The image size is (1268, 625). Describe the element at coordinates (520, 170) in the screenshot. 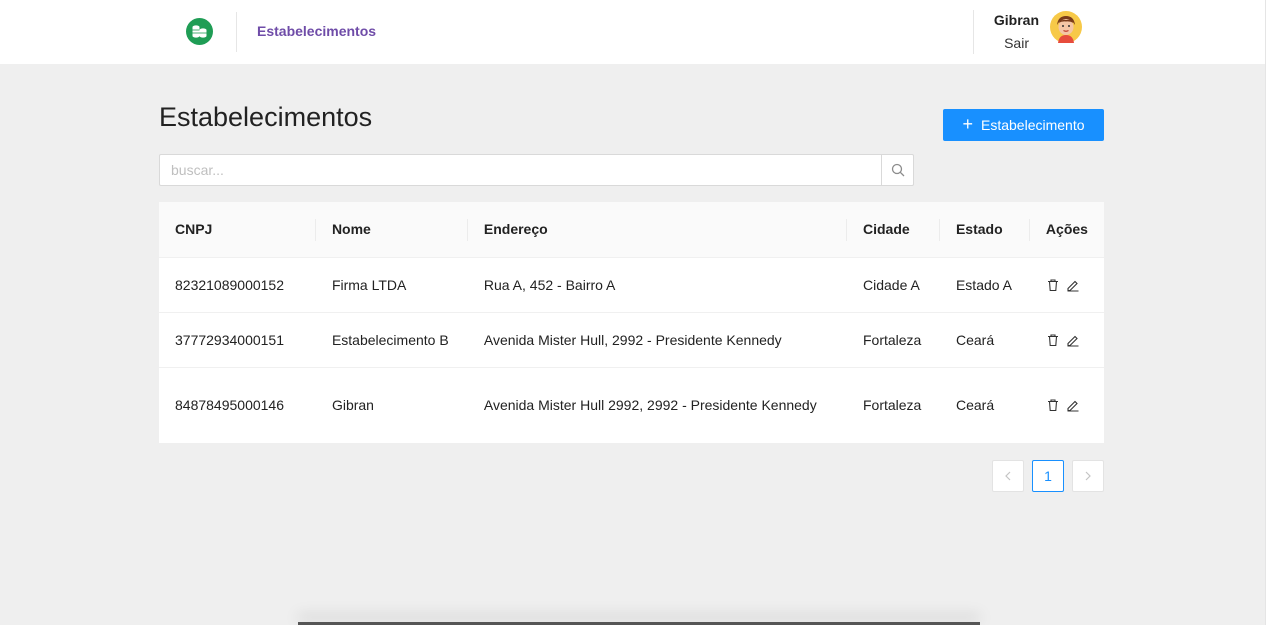

I see `search-input` at that location.